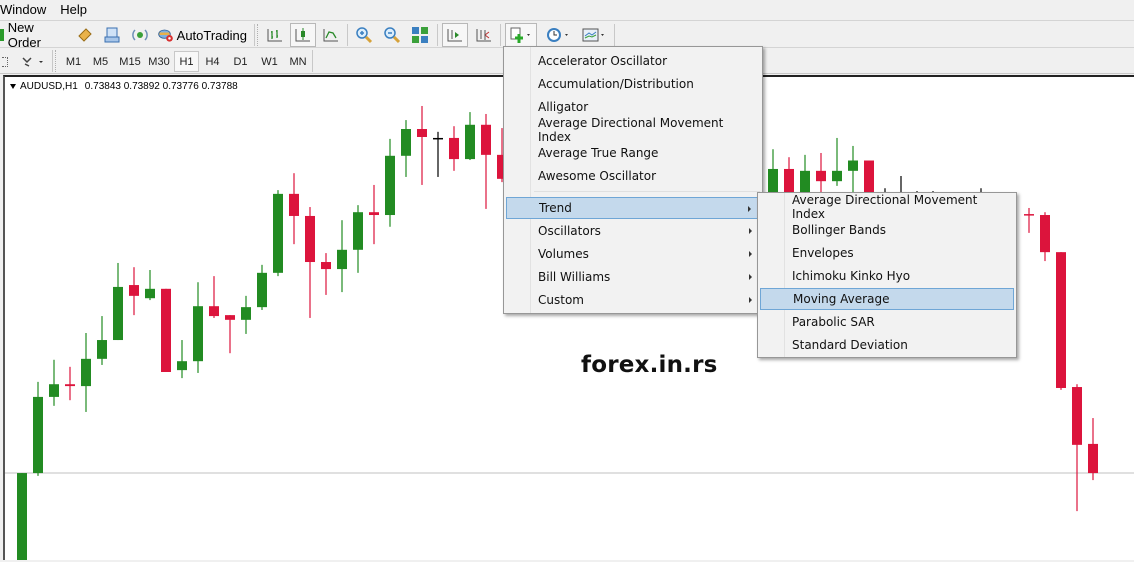  I want to click on menu-item-label: Volumes, so click(563, 254).